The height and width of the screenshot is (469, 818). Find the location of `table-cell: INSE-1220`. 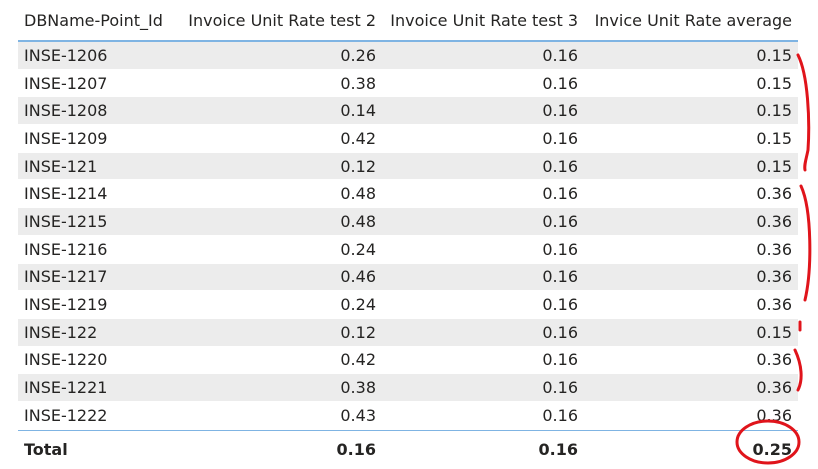

table-cell: INSE-1220 is located at coordinates (66, 360).